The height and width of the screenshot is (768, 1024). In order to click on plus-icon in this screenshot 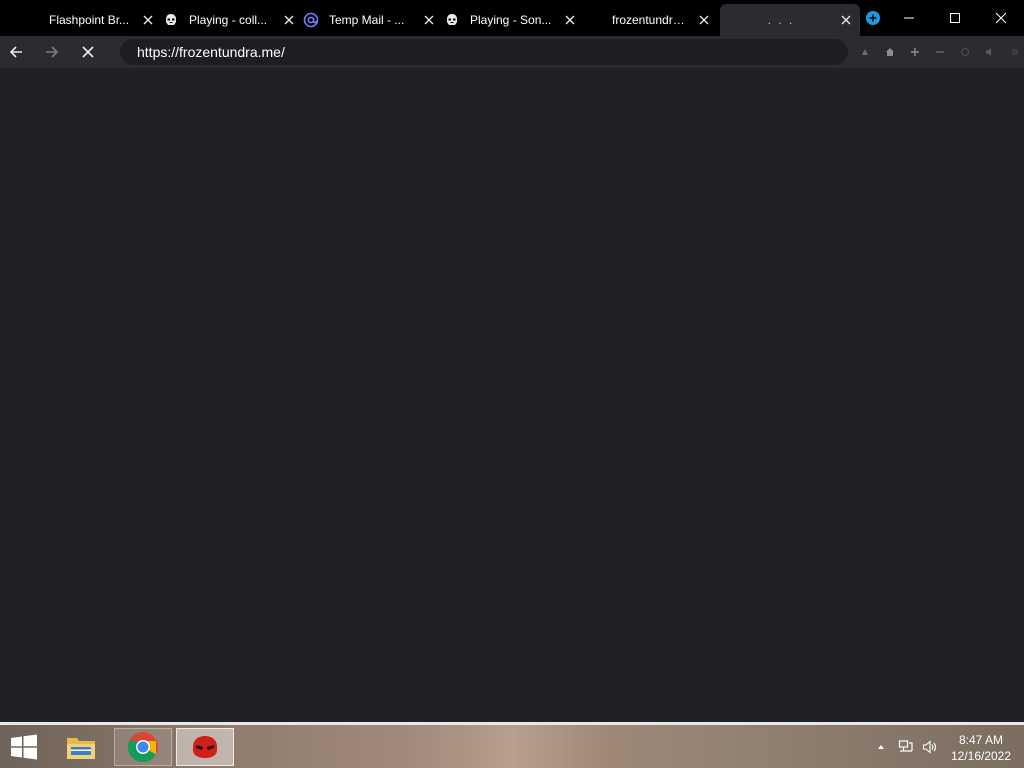, I will do `click(914, 52)`.